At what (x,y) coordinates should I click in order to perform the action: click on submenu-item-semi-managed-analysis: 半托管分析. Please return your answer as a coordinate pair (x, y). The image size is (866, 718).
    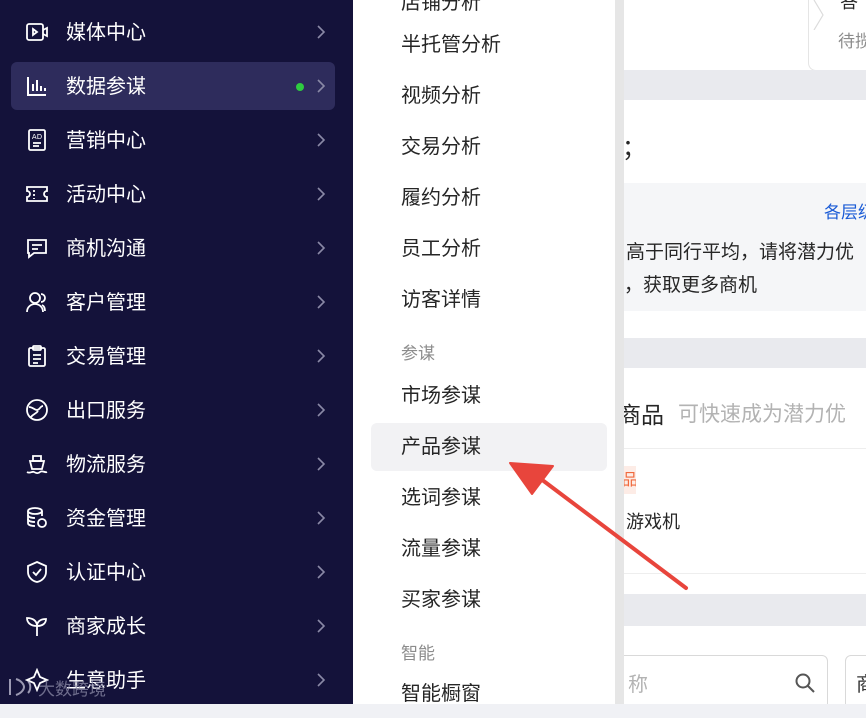
    Looking at the image, I should click on (489, 45).